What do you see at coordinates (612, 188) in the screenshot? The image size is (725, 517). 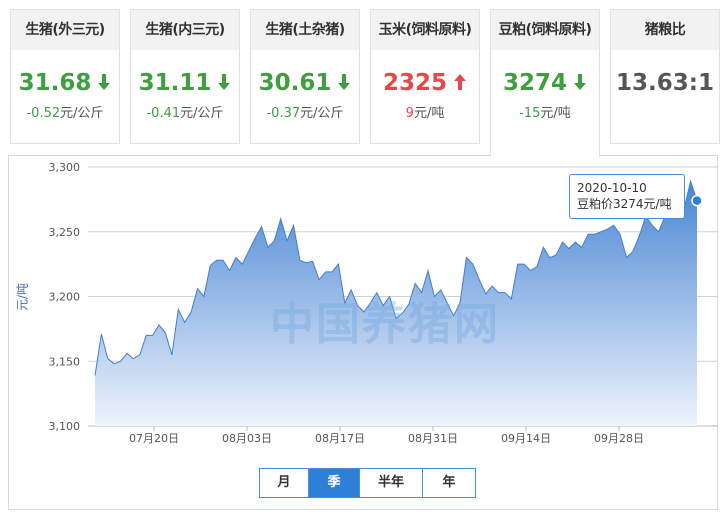 I see `tooltip-date: 2020-10-10` at bounding box center [612, 188].